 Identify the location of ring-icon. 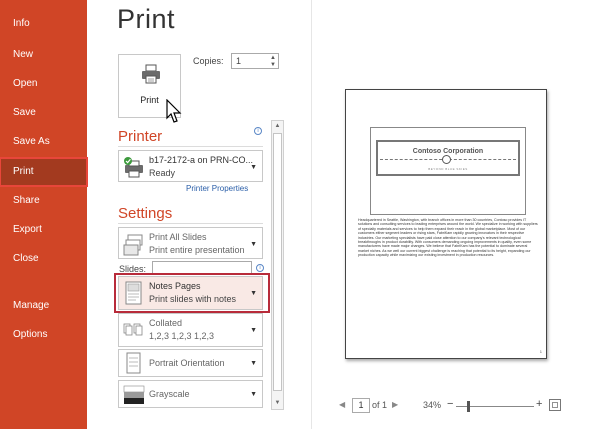
(446, 159).